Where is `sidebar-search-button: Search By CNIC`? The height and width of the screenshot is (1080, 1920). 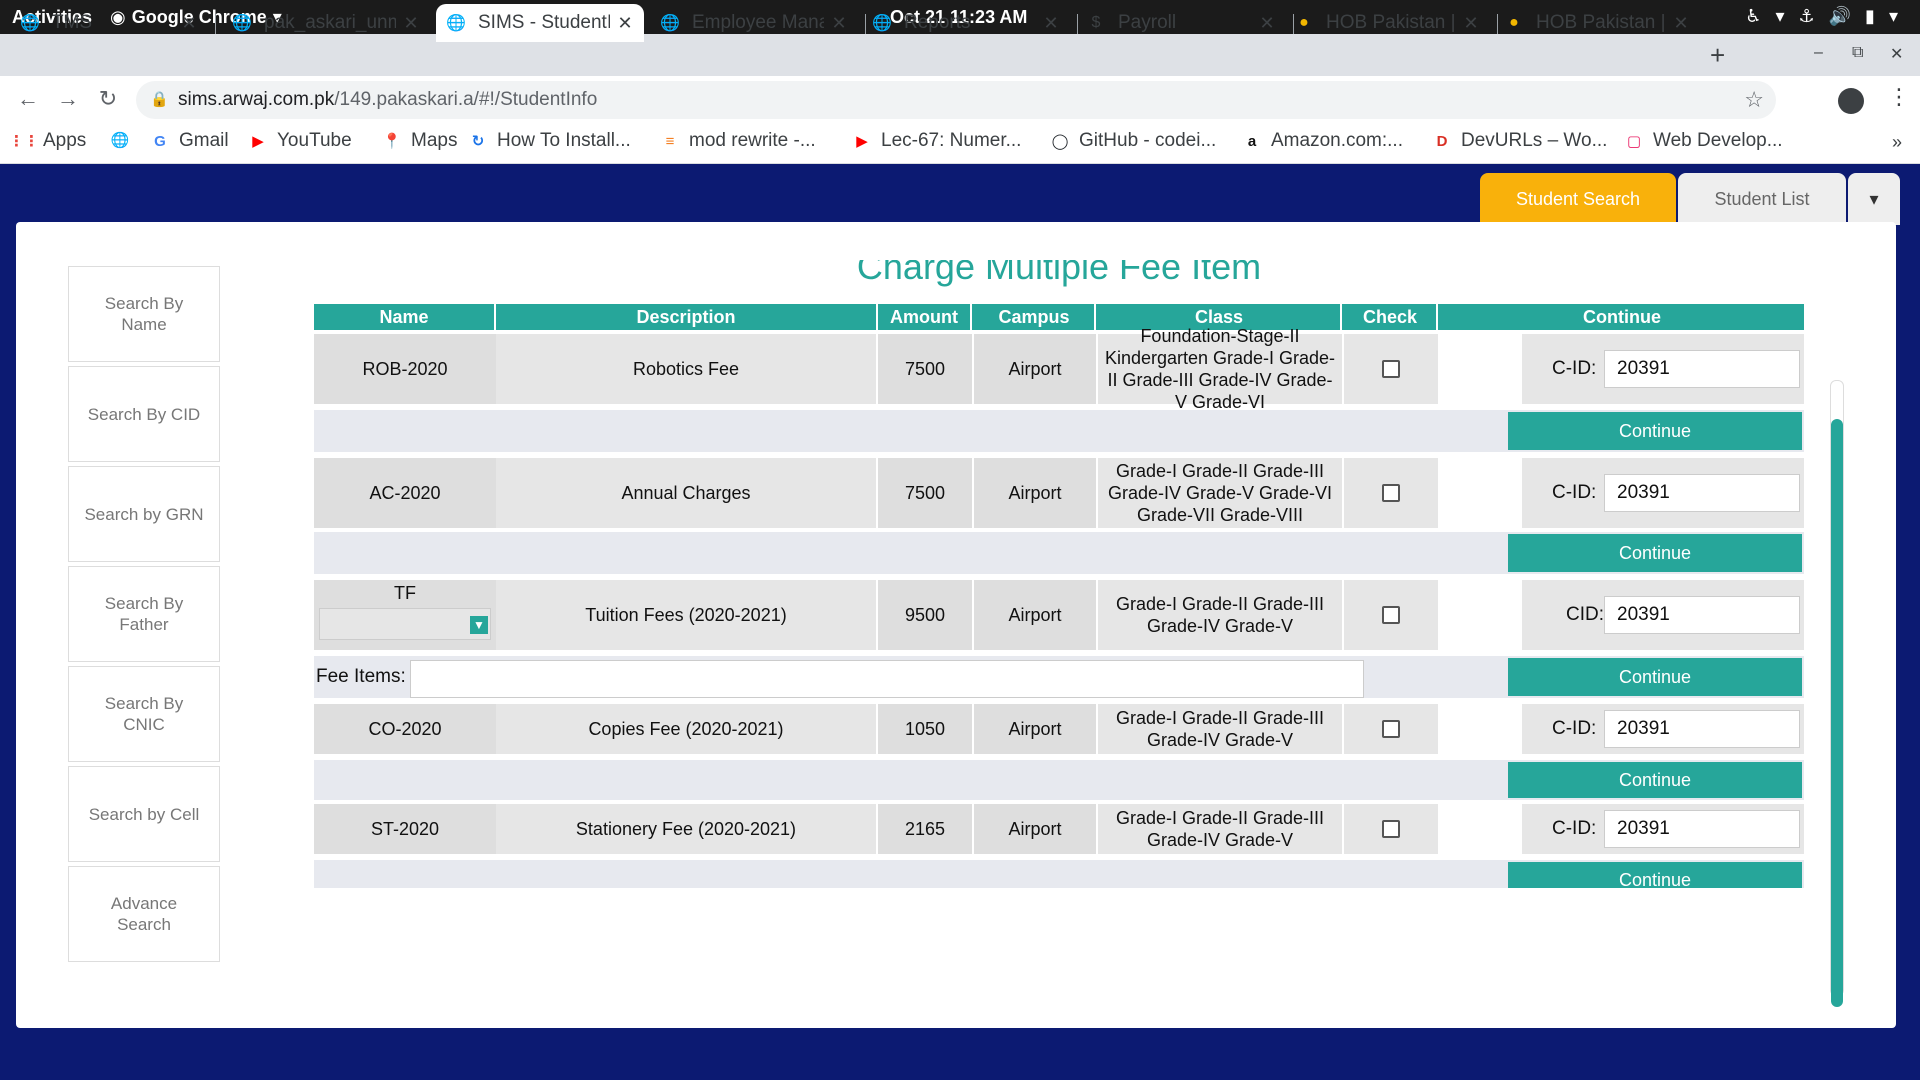
sidebar-search-button: Search By CNIC is located at coordinates (144, 714).